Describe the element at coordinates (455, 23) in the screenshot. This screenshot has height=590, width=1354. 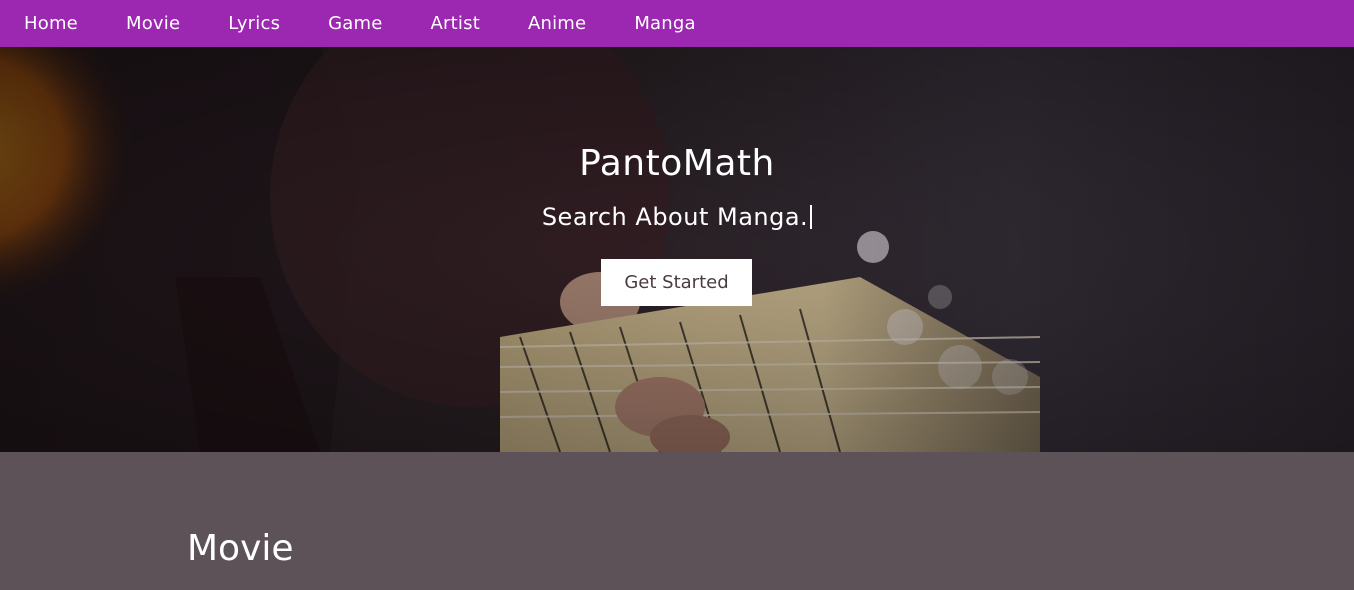
I see `nav-artist-link: Artist` at that location.